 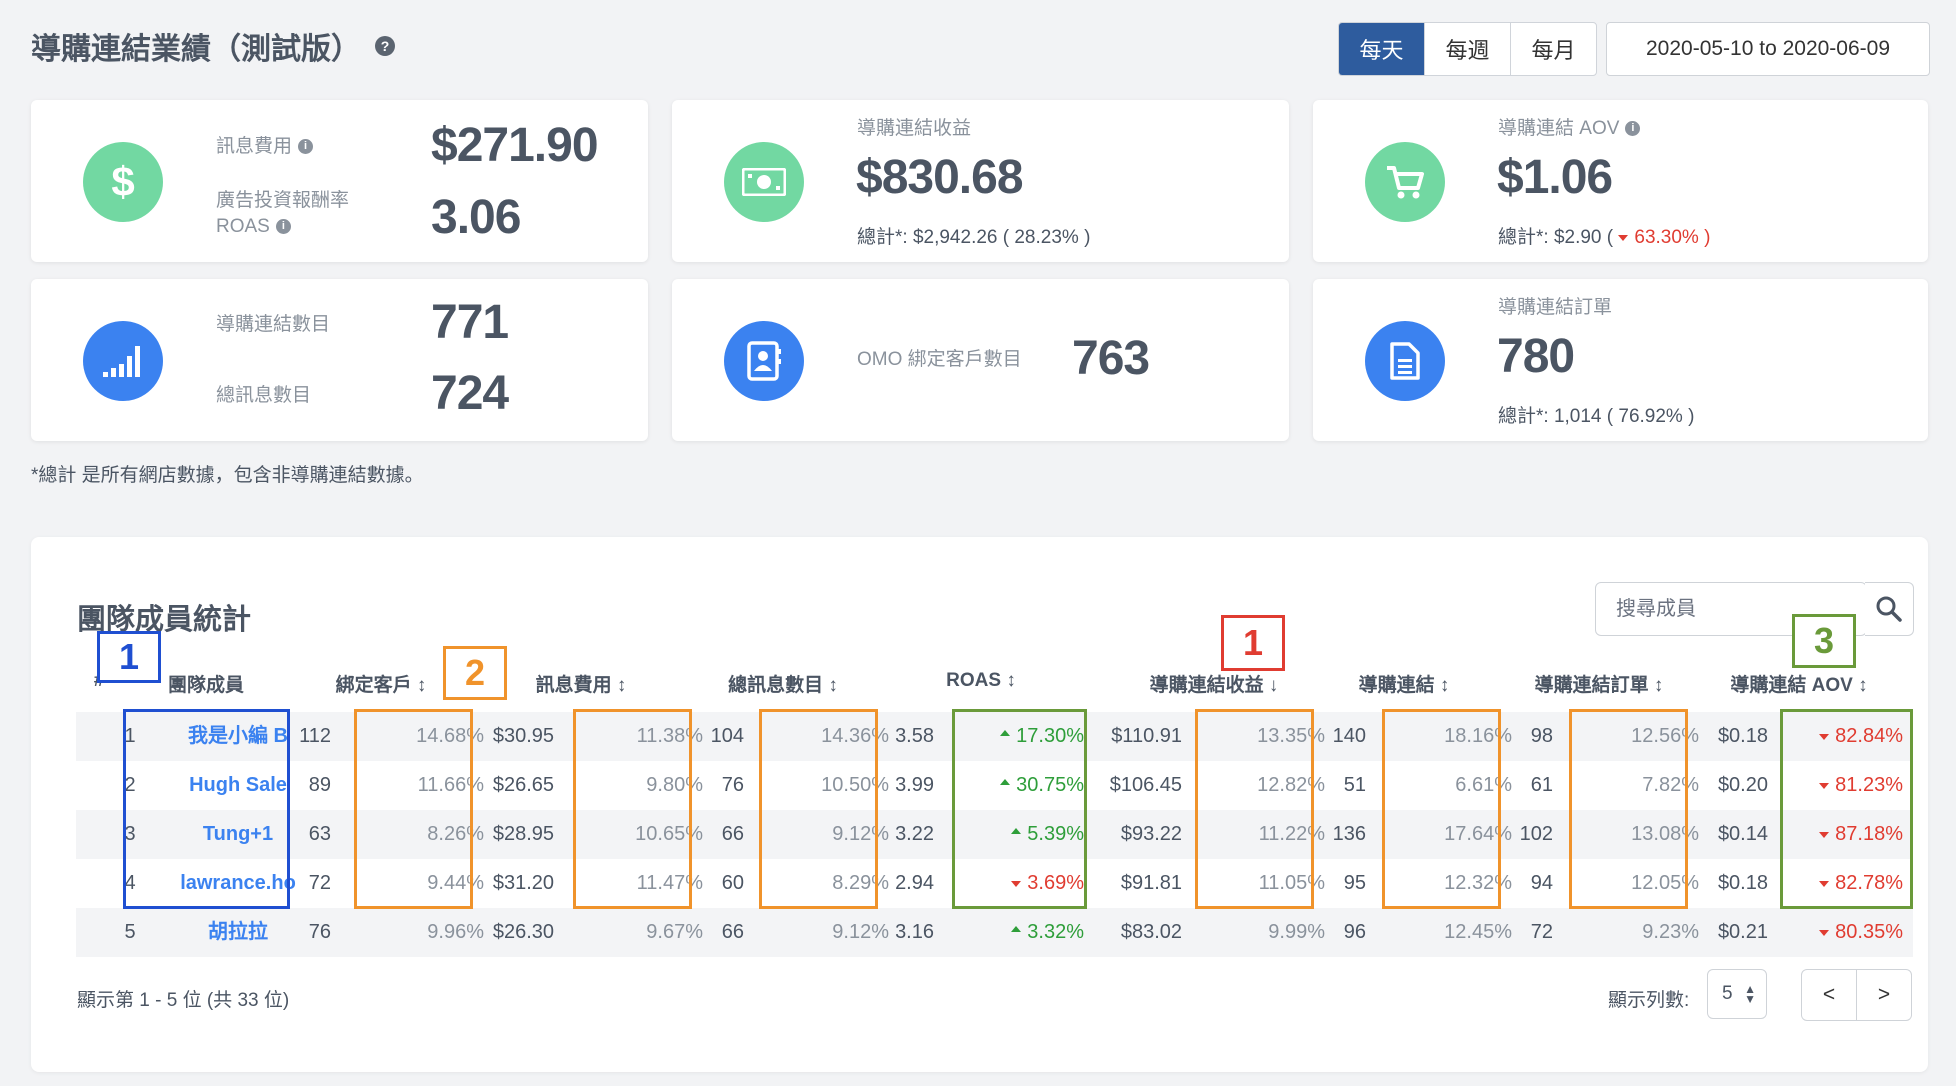 What do you see at coordinates (254, 146) in the screenshot?
I see `message-cost-label: 訊息費用` at bounding box center [254, 146].